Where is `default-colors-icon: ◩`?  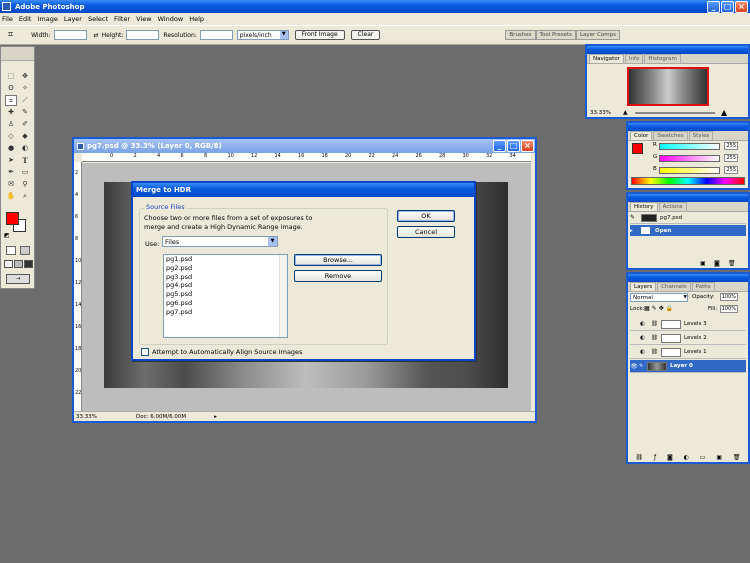 default-colors-icon: ◩ is located at coordinates (7, 235).